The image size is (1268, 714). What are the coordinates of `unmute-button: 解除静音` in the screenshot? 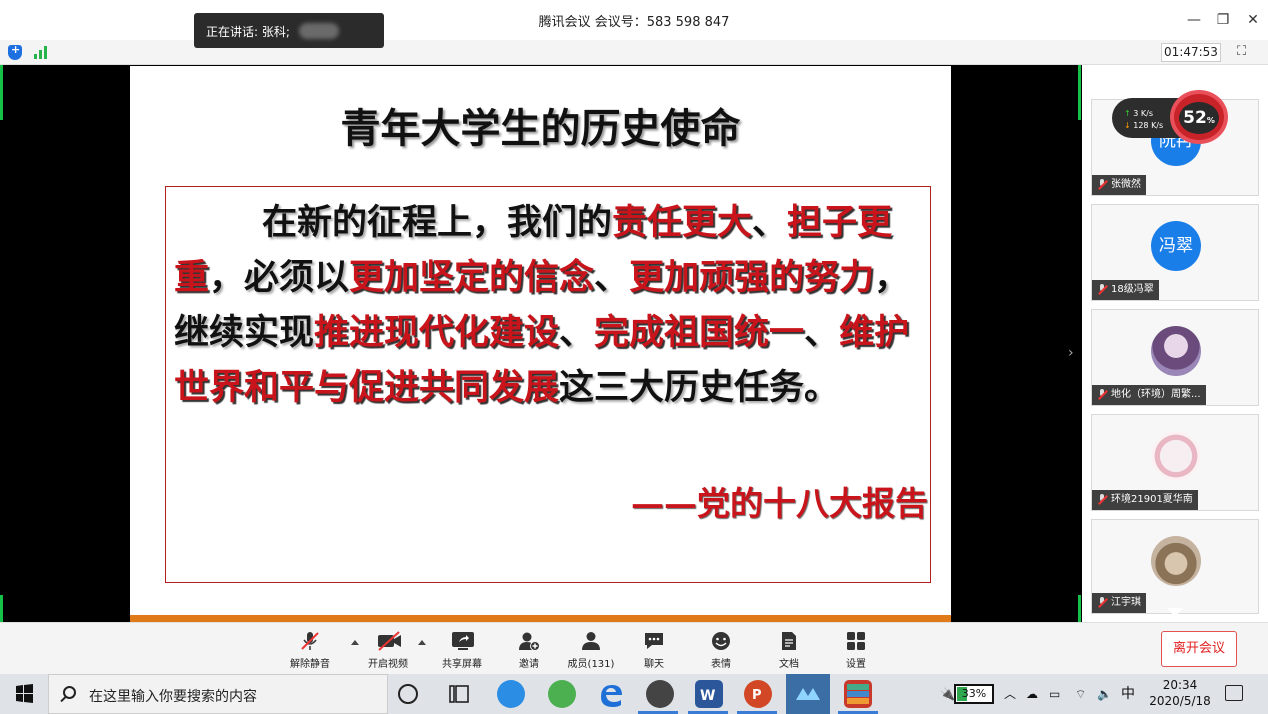 It's located at (310, 651).